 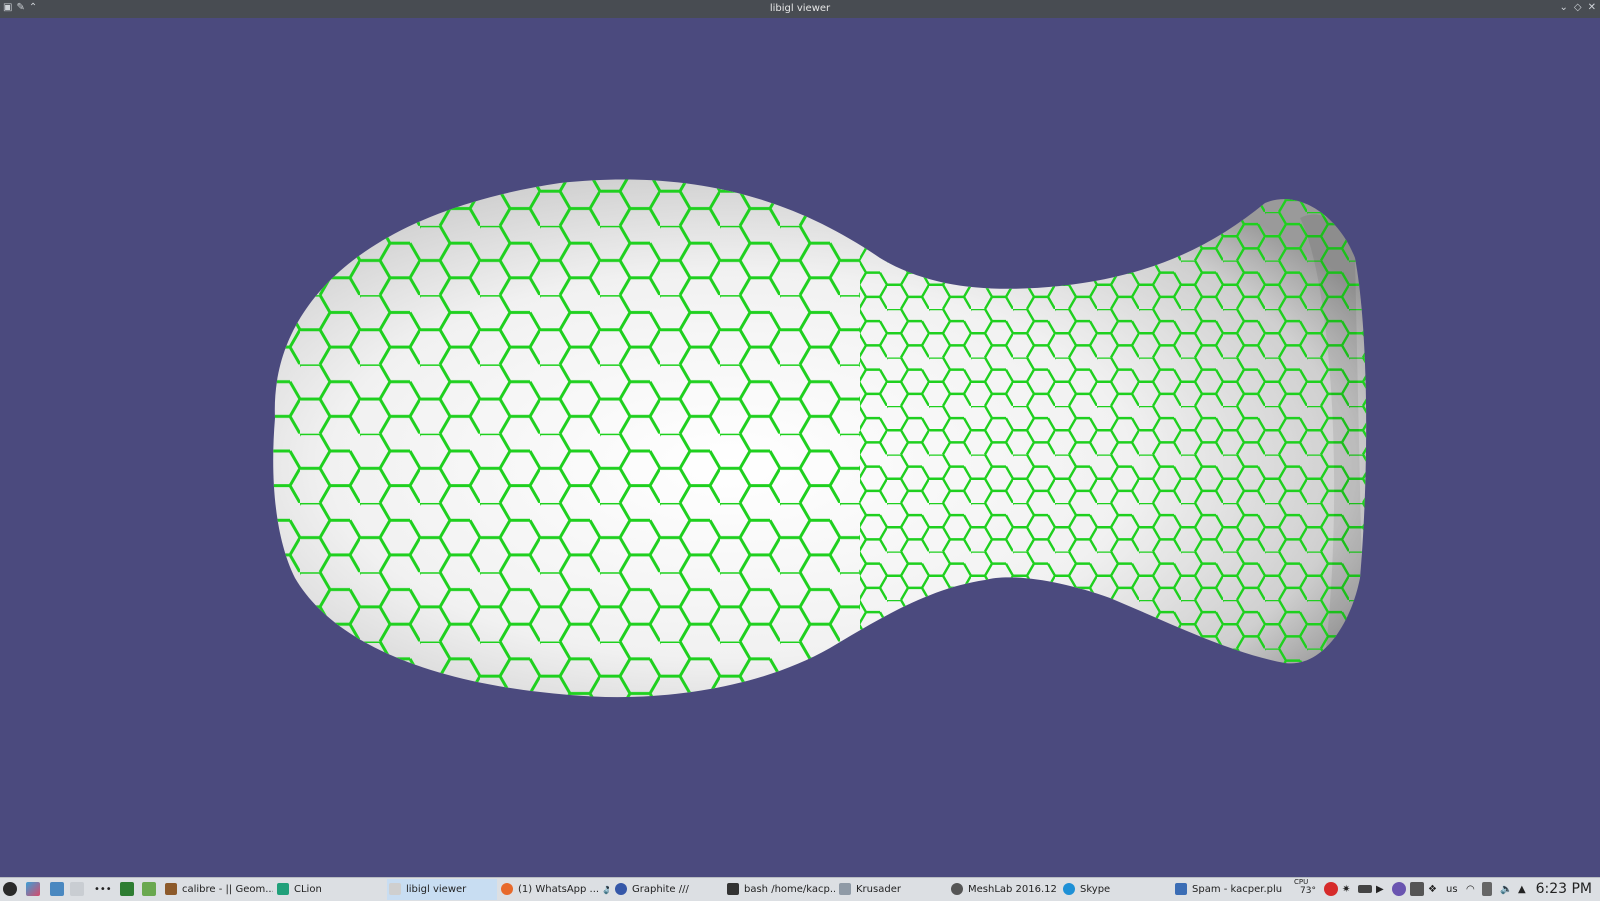 What do you see at coordinates (395, 889) in the screenshot?
I see `x-window-icon` at bounding box center [395, 889].